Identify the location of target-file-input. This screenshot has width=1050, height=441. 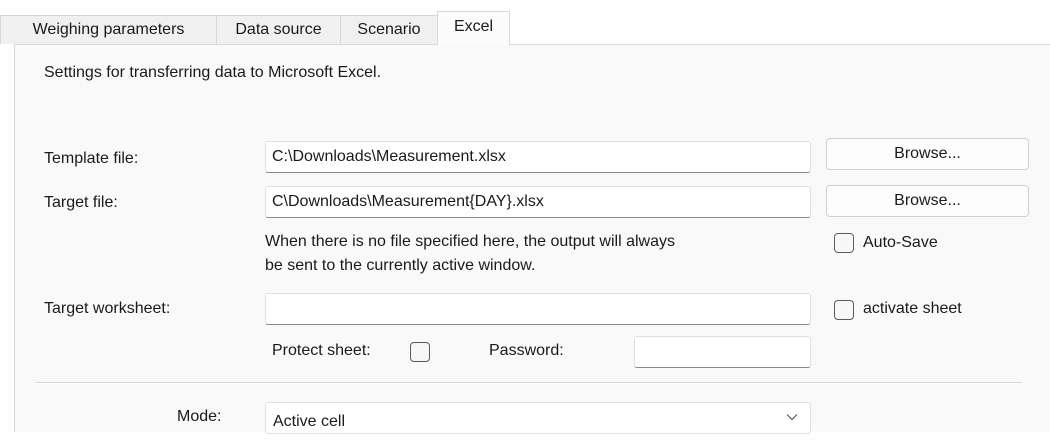
(538, 202).